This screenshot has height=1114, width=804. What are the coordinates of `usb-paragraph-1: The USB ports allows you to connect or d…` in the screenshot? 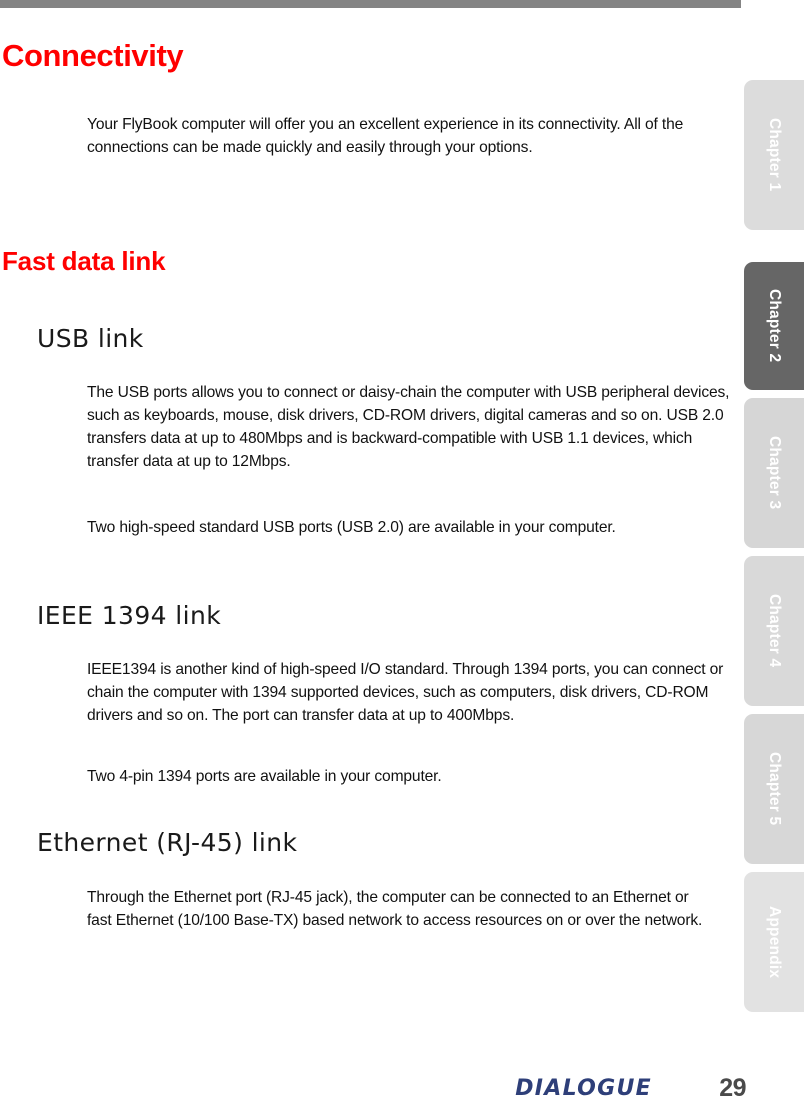 It's located at (408, 427).